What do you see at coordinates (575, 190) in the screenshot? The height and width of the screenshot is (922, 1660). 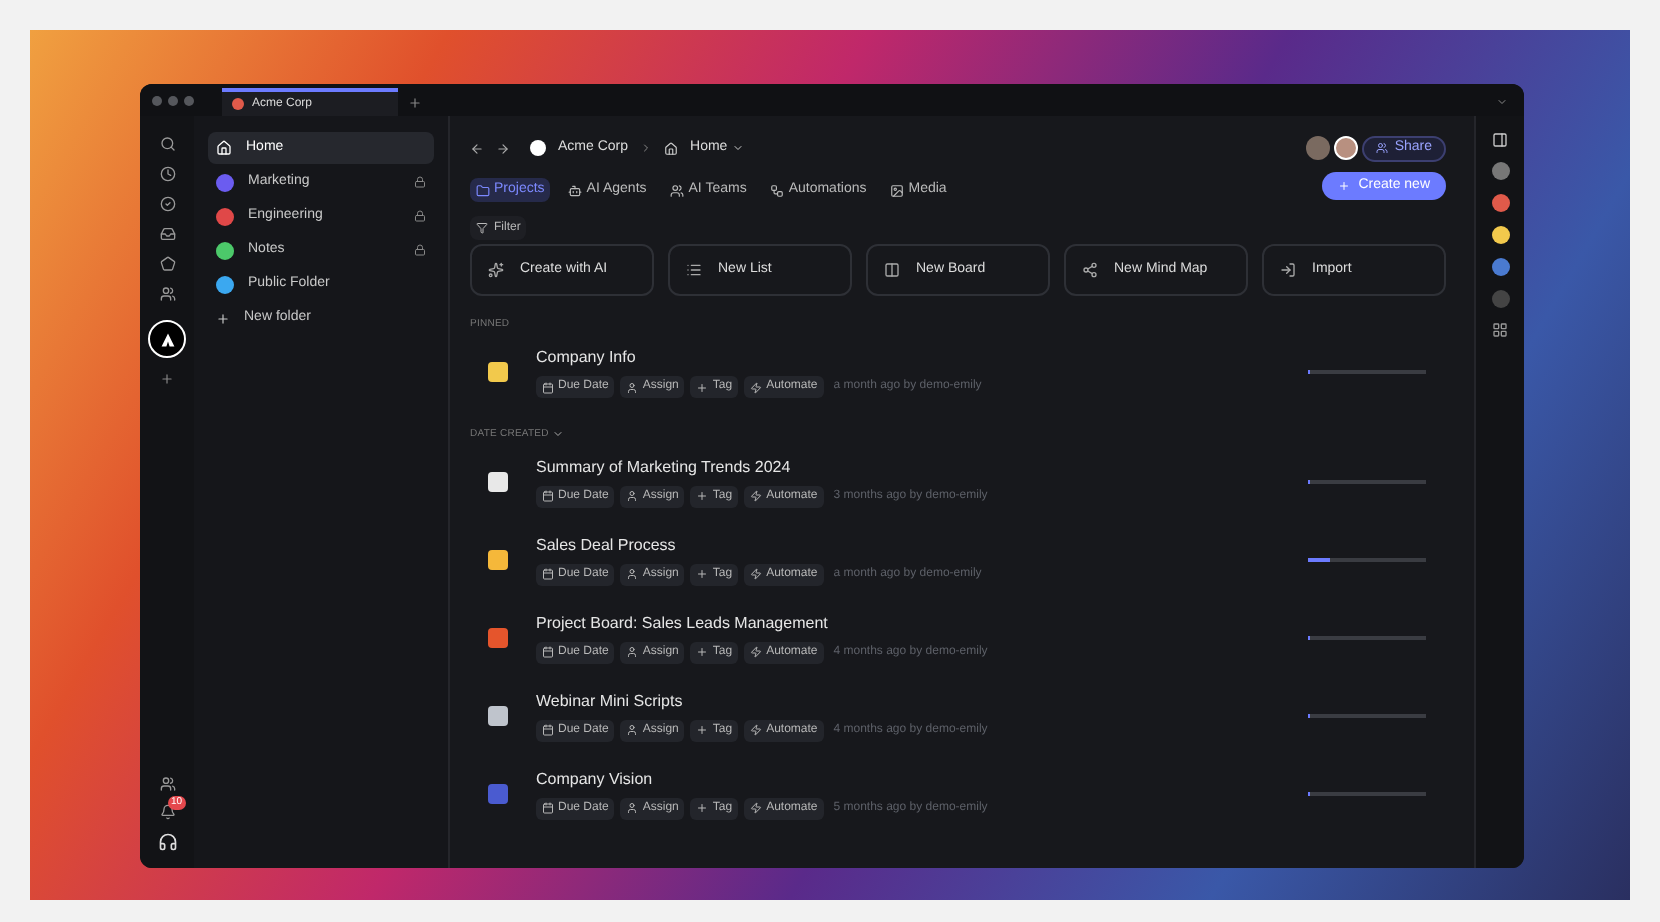 I see `robot-icon` at bounding box center [575, 190].